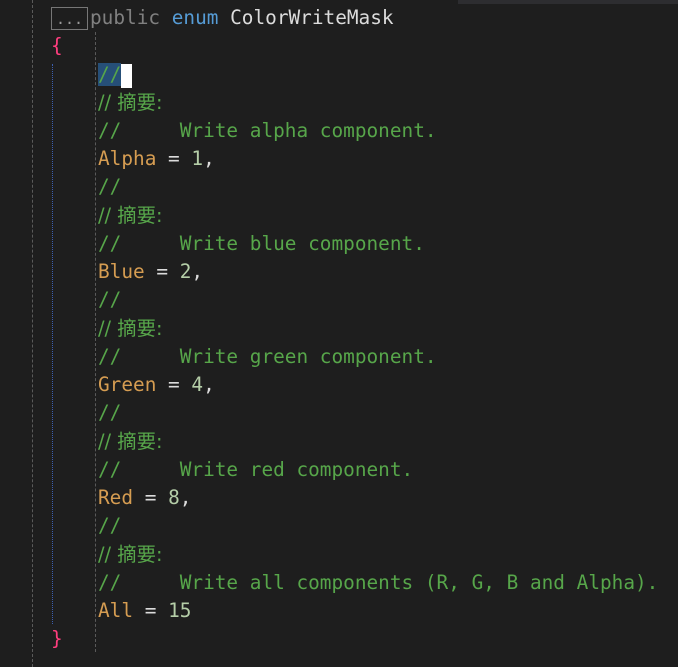 The width and height of the screenshot is (678, 667). I want to click on comment-line-all: //, so click(110, 525).